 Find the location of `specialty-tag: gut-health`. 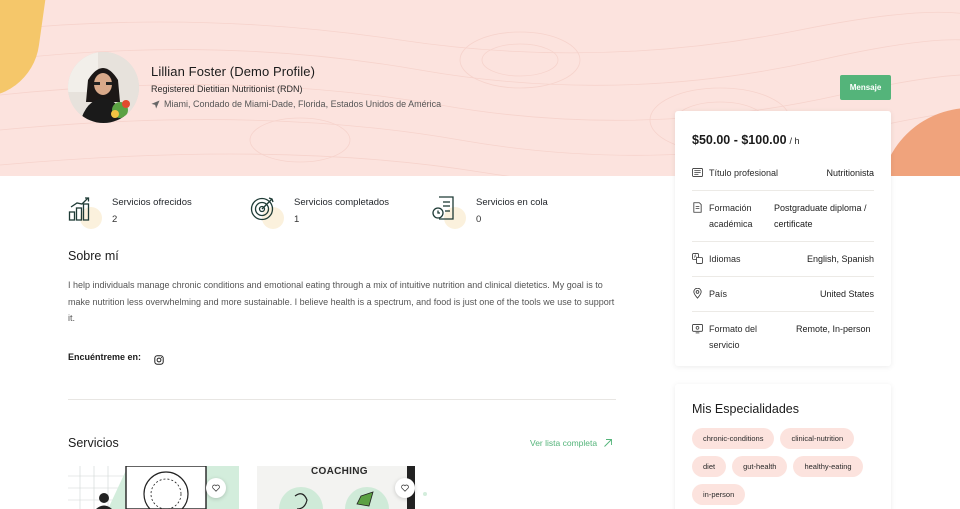

specialty-tag: gut-health is located at coordinates (760, 466).